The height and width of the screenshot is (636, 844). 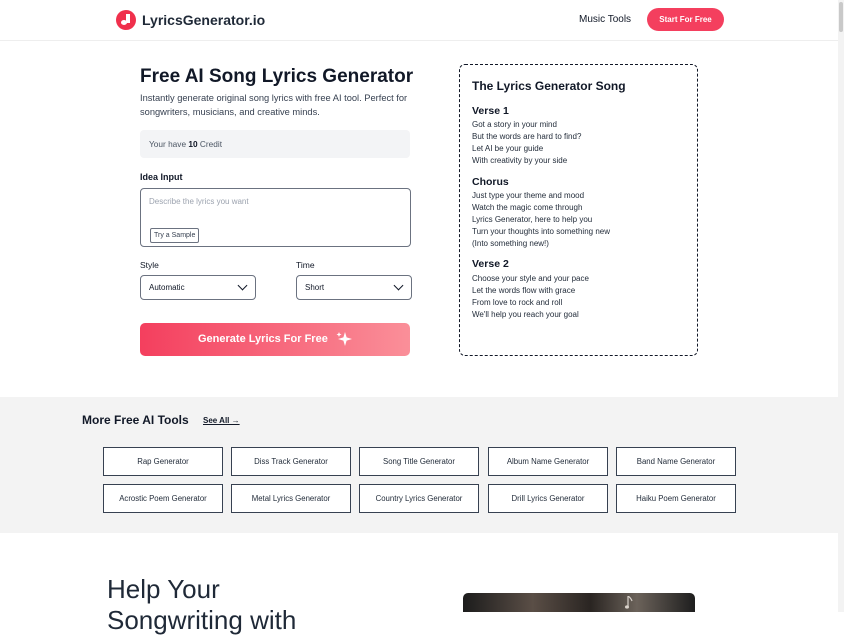 What do you see at coordinates (525, 314) in the screenshot?
I see `lyric-line: We'll help you reach your goal` at bounding box center [525, 314].